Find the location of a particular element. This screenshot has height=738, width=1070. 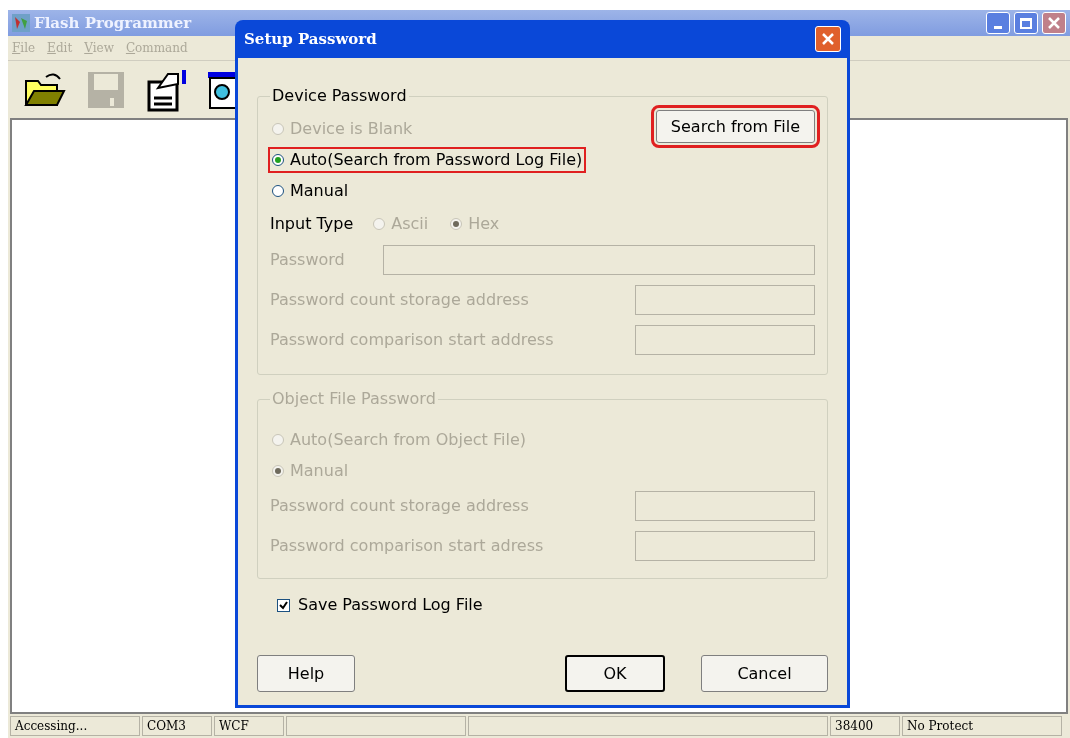

menu-item: Command is located at coordinates (156, 48).